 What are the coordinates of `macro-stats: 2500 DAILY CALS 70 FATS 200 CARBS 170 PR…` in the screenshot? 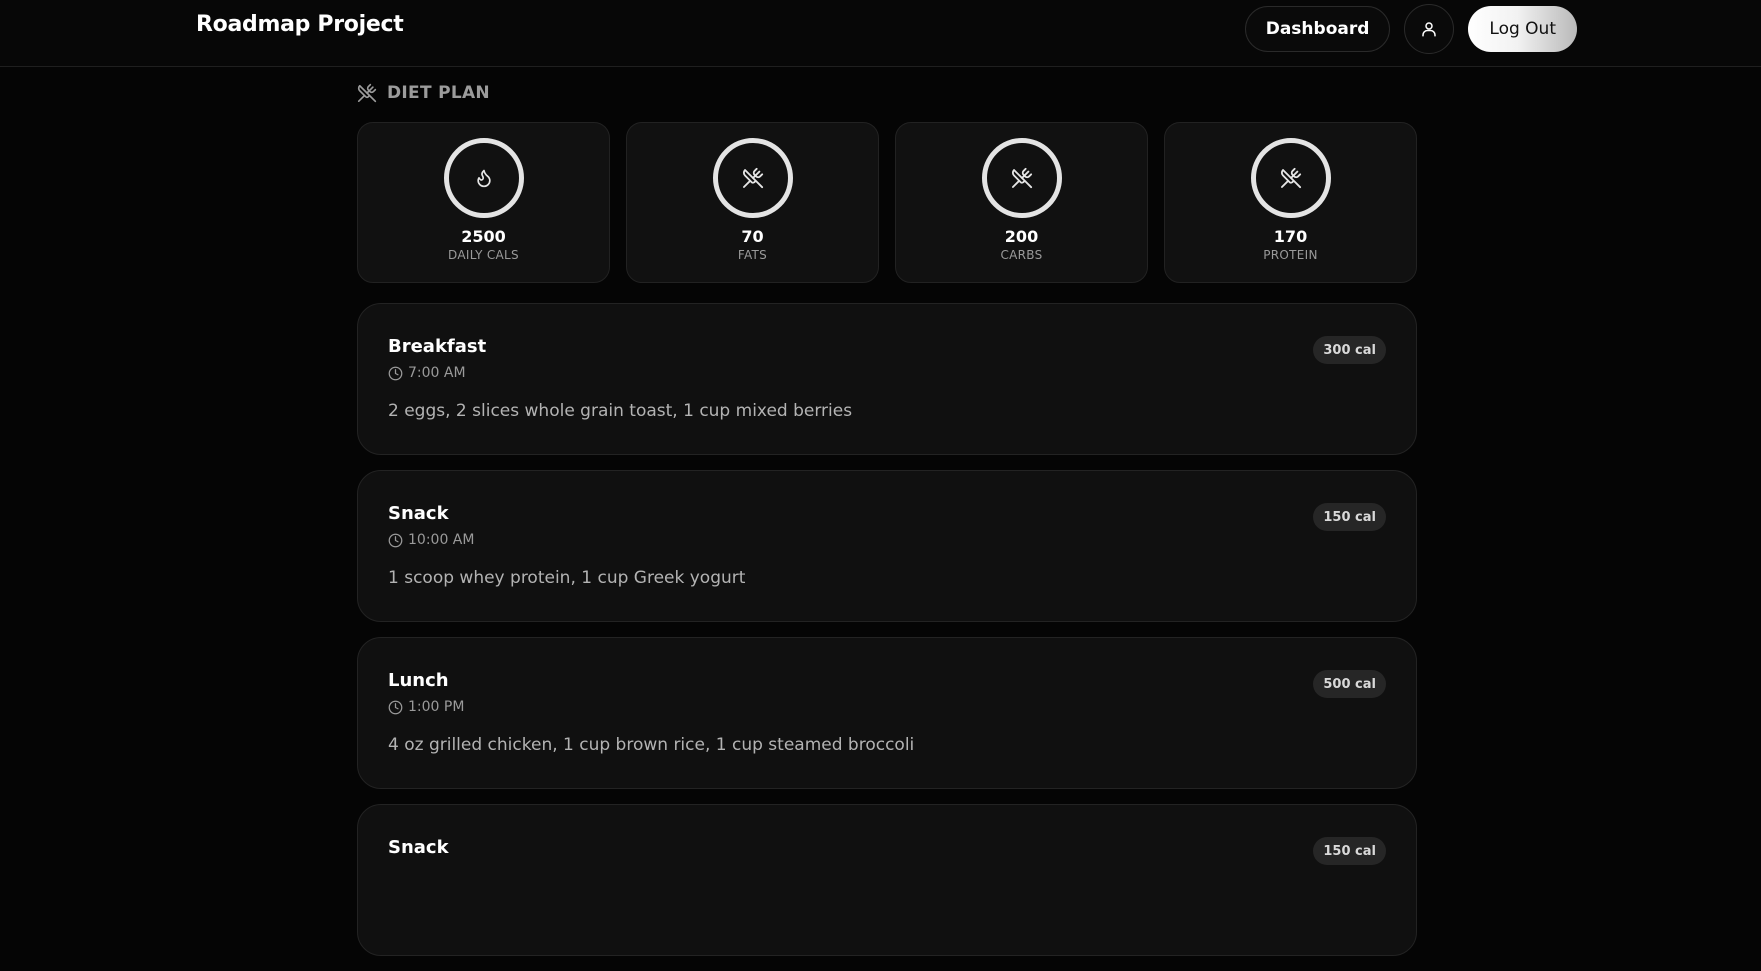 It's located at (887, 202).